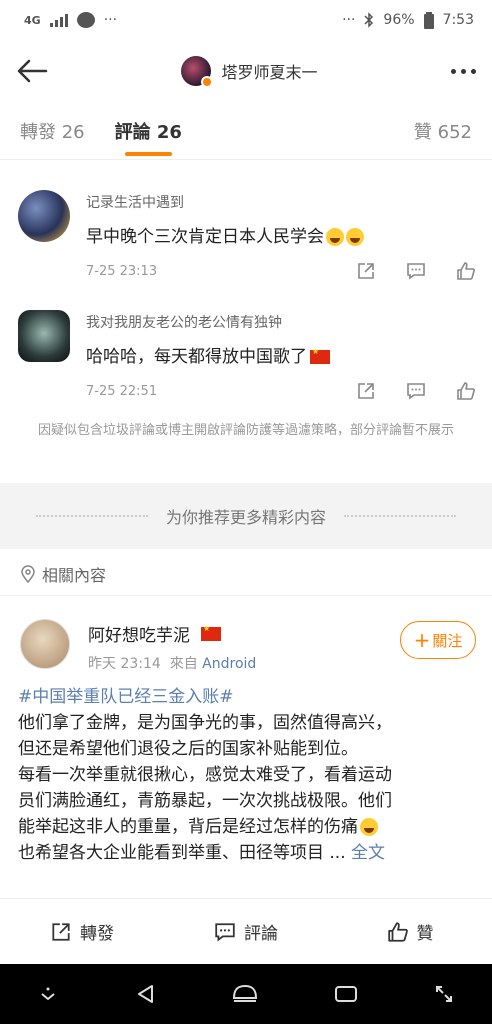  Describe the element at coordinates (458, 20) in the screenshot. I see `clock: 7:53` at that location.